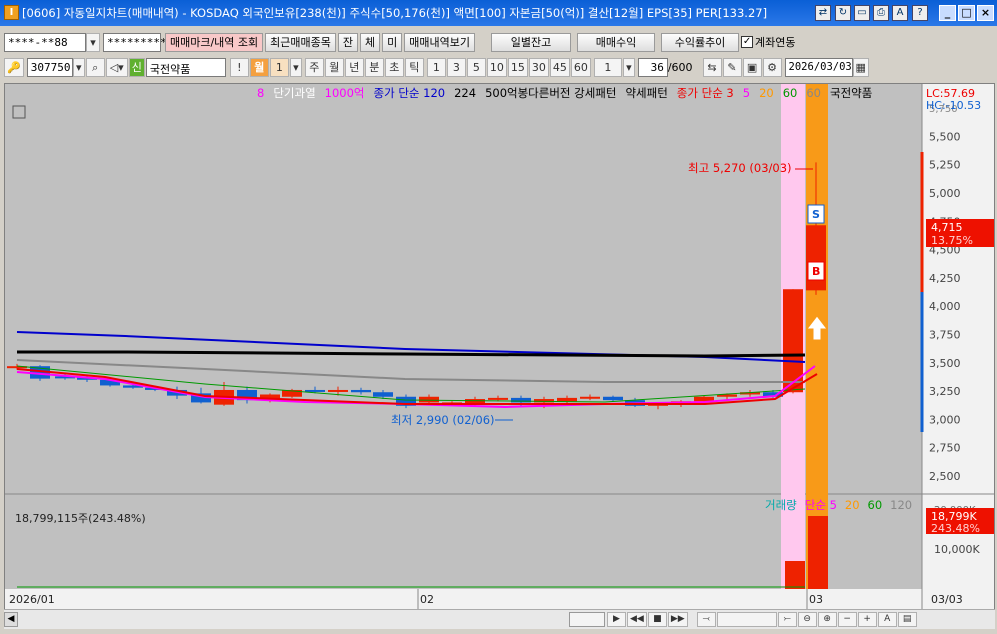 This screenshot has width=997, height=634. I want to click on nav-rewind-icon: ◀◀, so click(637, 619).